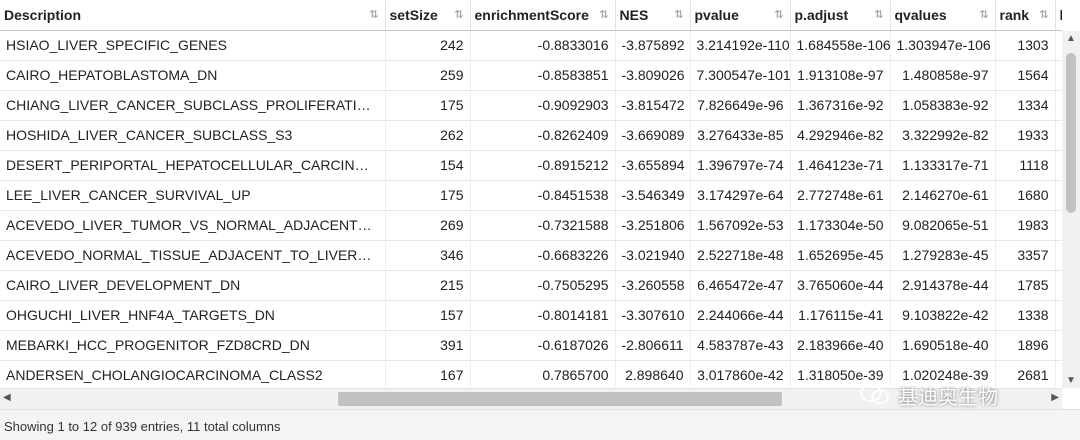 This screenshot has width=1080, height=440. Describe the element at coordinates (653, 105) in the screenshot. I see `table-cell: -3.815472` at that location.